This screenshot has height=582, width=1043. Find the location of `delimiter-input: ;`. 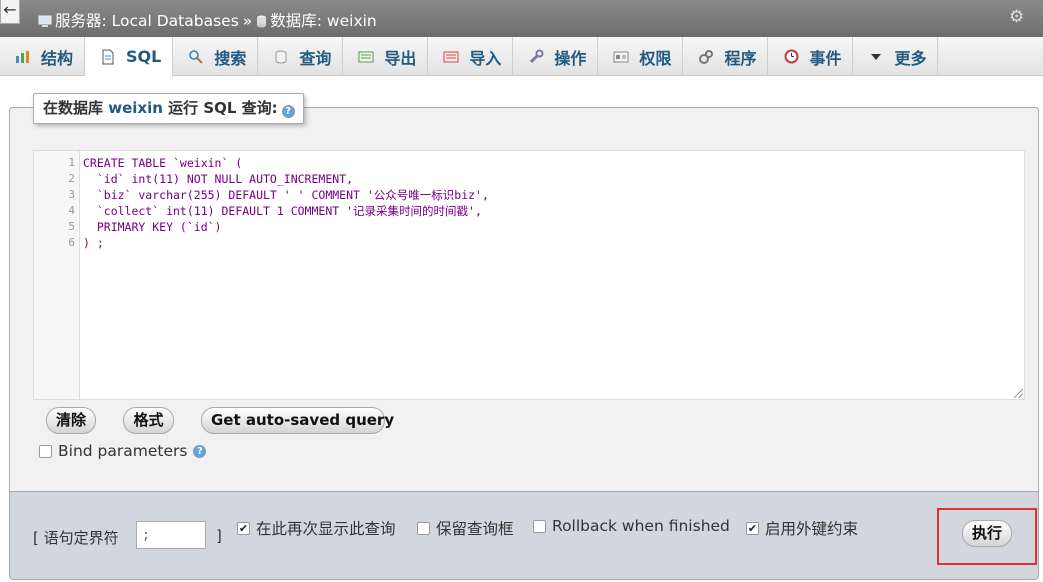

delimiter-input: ; is located at coordinates (171, 535).